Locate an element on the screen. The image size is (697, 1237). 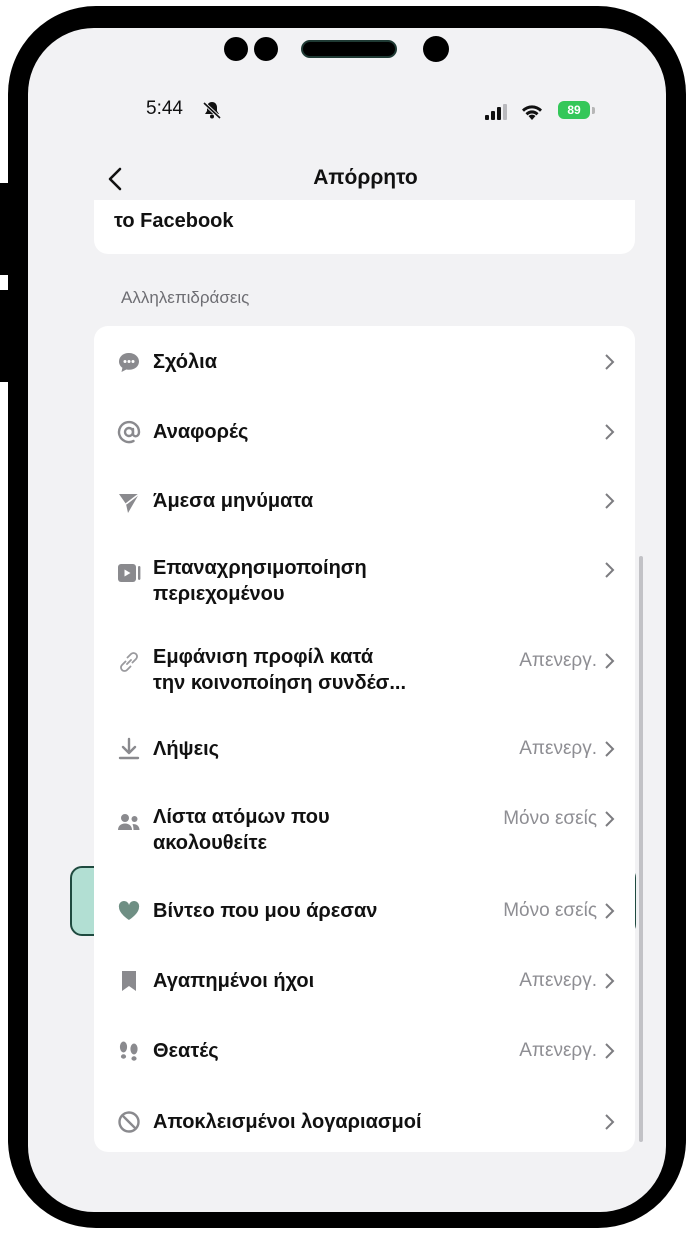
row-downloads: Λήψεις Απενεργ. is located at coordinates (364, 749).